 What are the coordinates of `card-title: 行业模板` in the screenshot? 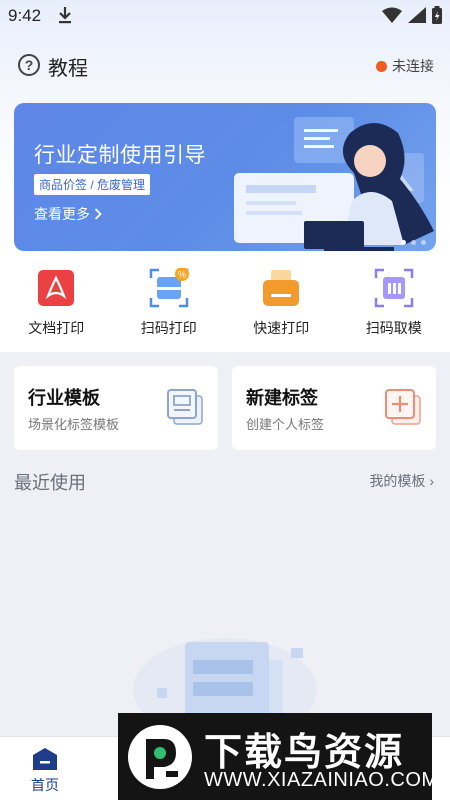 It's located at (64, 398).